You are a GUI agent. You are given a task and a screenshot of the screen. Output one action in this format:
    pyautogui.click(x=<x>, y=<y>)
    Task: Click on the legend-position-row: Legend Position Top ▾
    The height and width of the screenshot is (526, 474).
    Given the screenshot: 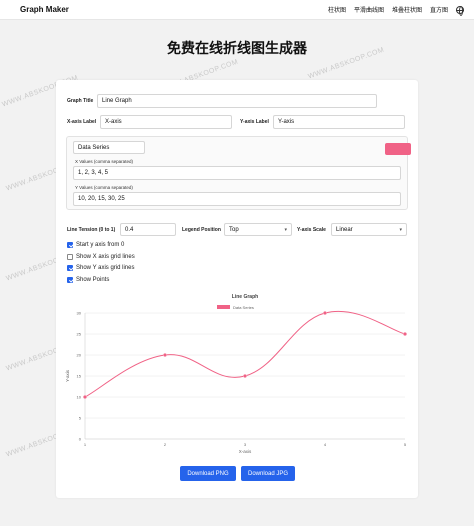 What is the action you would take?
    pyautogui.click(x=237, y=229)
    